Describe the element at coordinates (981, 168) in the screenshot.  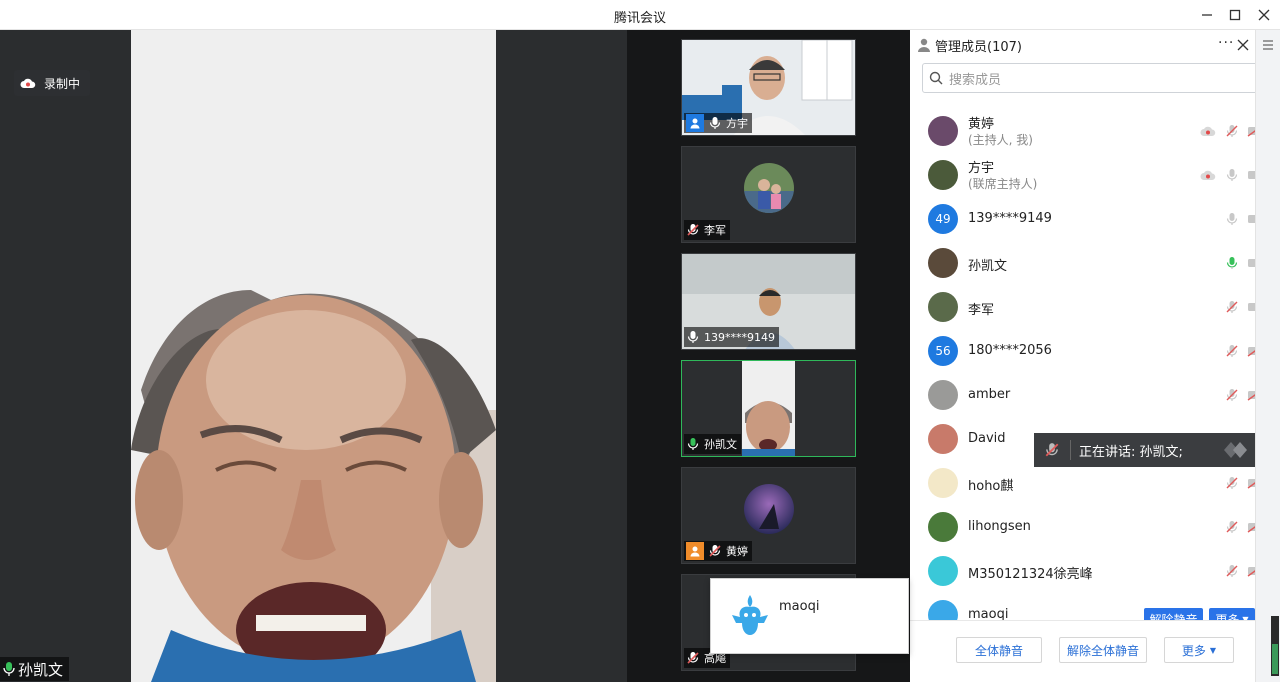
I see `member-name: 方宇` at that location.